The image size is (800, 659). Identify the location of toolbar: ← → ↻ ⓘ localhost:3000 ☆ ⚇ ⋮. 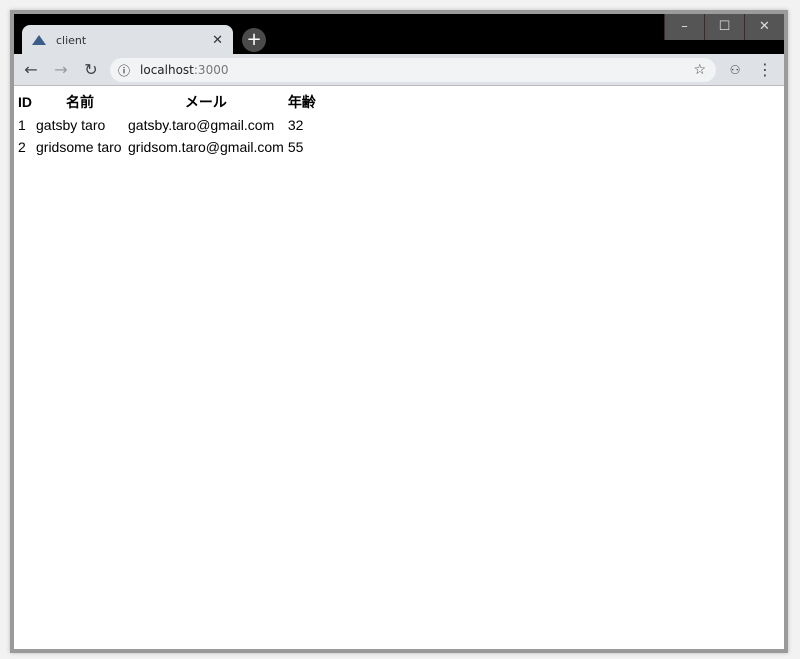
(399, 70).